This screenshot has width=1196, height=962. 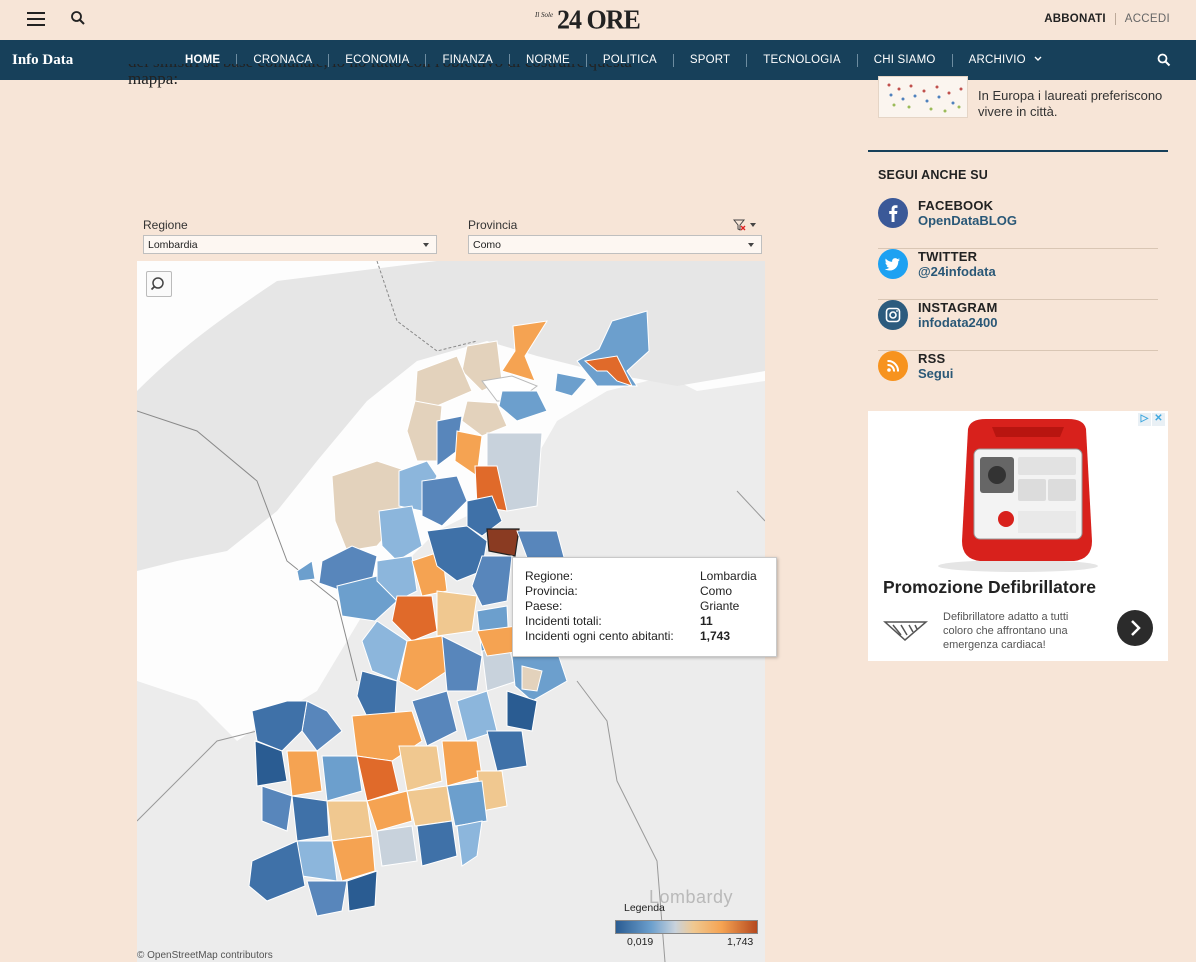 What do you see at coordinates (958, 322) in the screenshot?
I see `social-handle: infodata2400` at bounding box center [958, 322].